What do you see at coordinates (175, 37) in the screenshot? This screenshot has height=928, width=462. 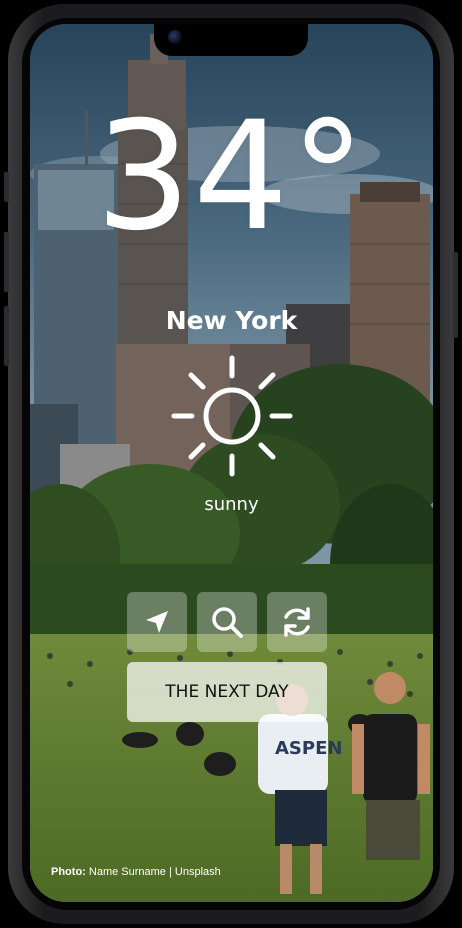 I see `front-camera` at bounding box center [175, 37].